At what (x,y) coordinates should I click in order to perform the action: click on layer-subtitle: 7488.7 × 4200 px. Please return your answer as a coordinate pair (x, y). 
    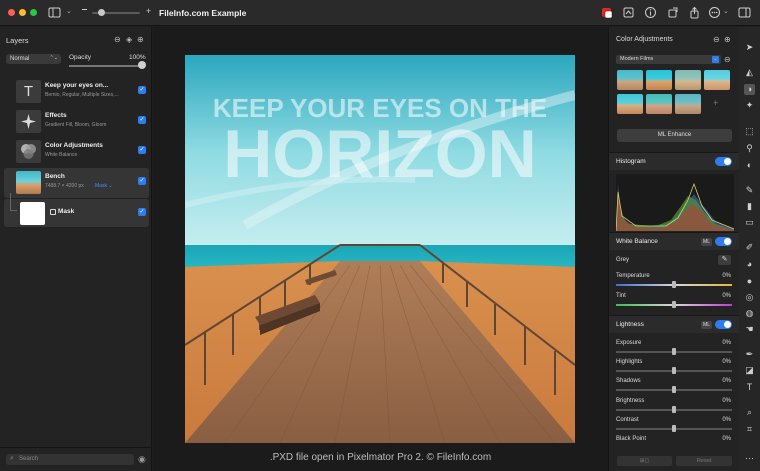
    Looking at the image, I should click on (64, 186).